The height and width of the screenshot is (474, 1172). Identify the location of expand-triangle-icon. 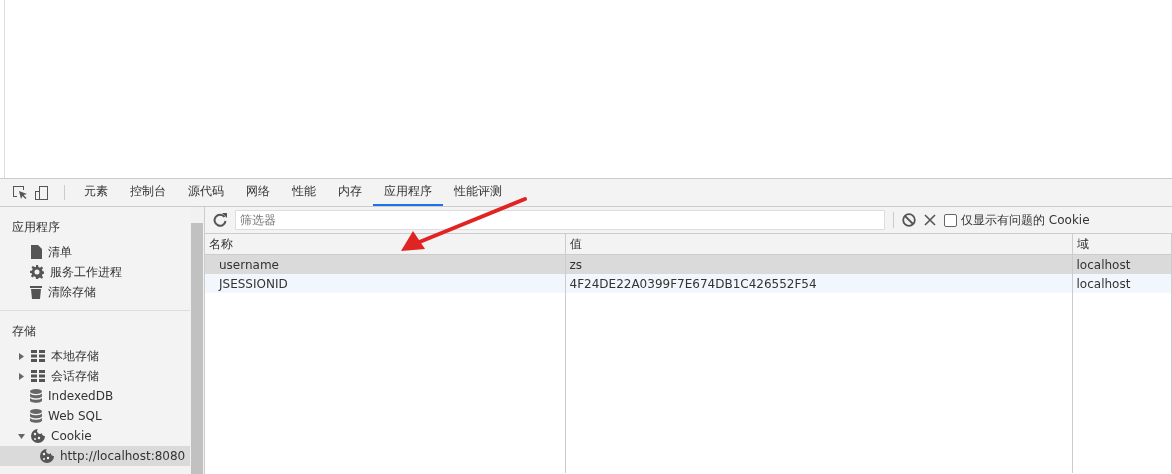
(21, 436).